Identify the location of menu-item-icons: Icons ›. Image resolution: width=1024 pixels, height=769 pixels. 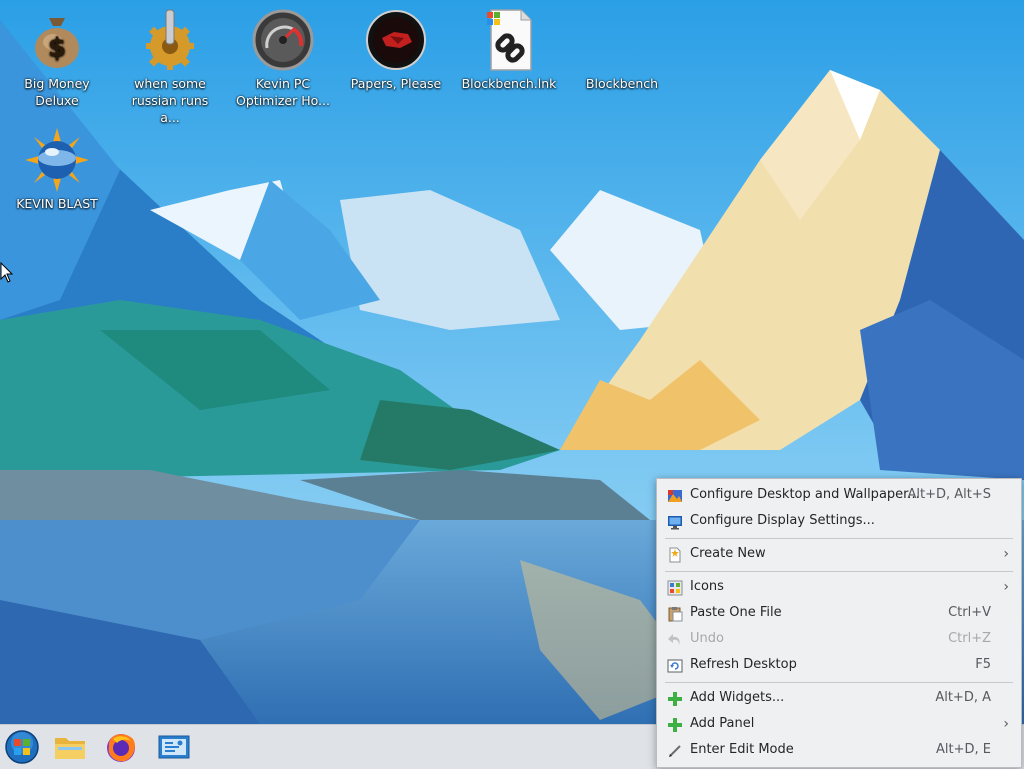
(839, 588).